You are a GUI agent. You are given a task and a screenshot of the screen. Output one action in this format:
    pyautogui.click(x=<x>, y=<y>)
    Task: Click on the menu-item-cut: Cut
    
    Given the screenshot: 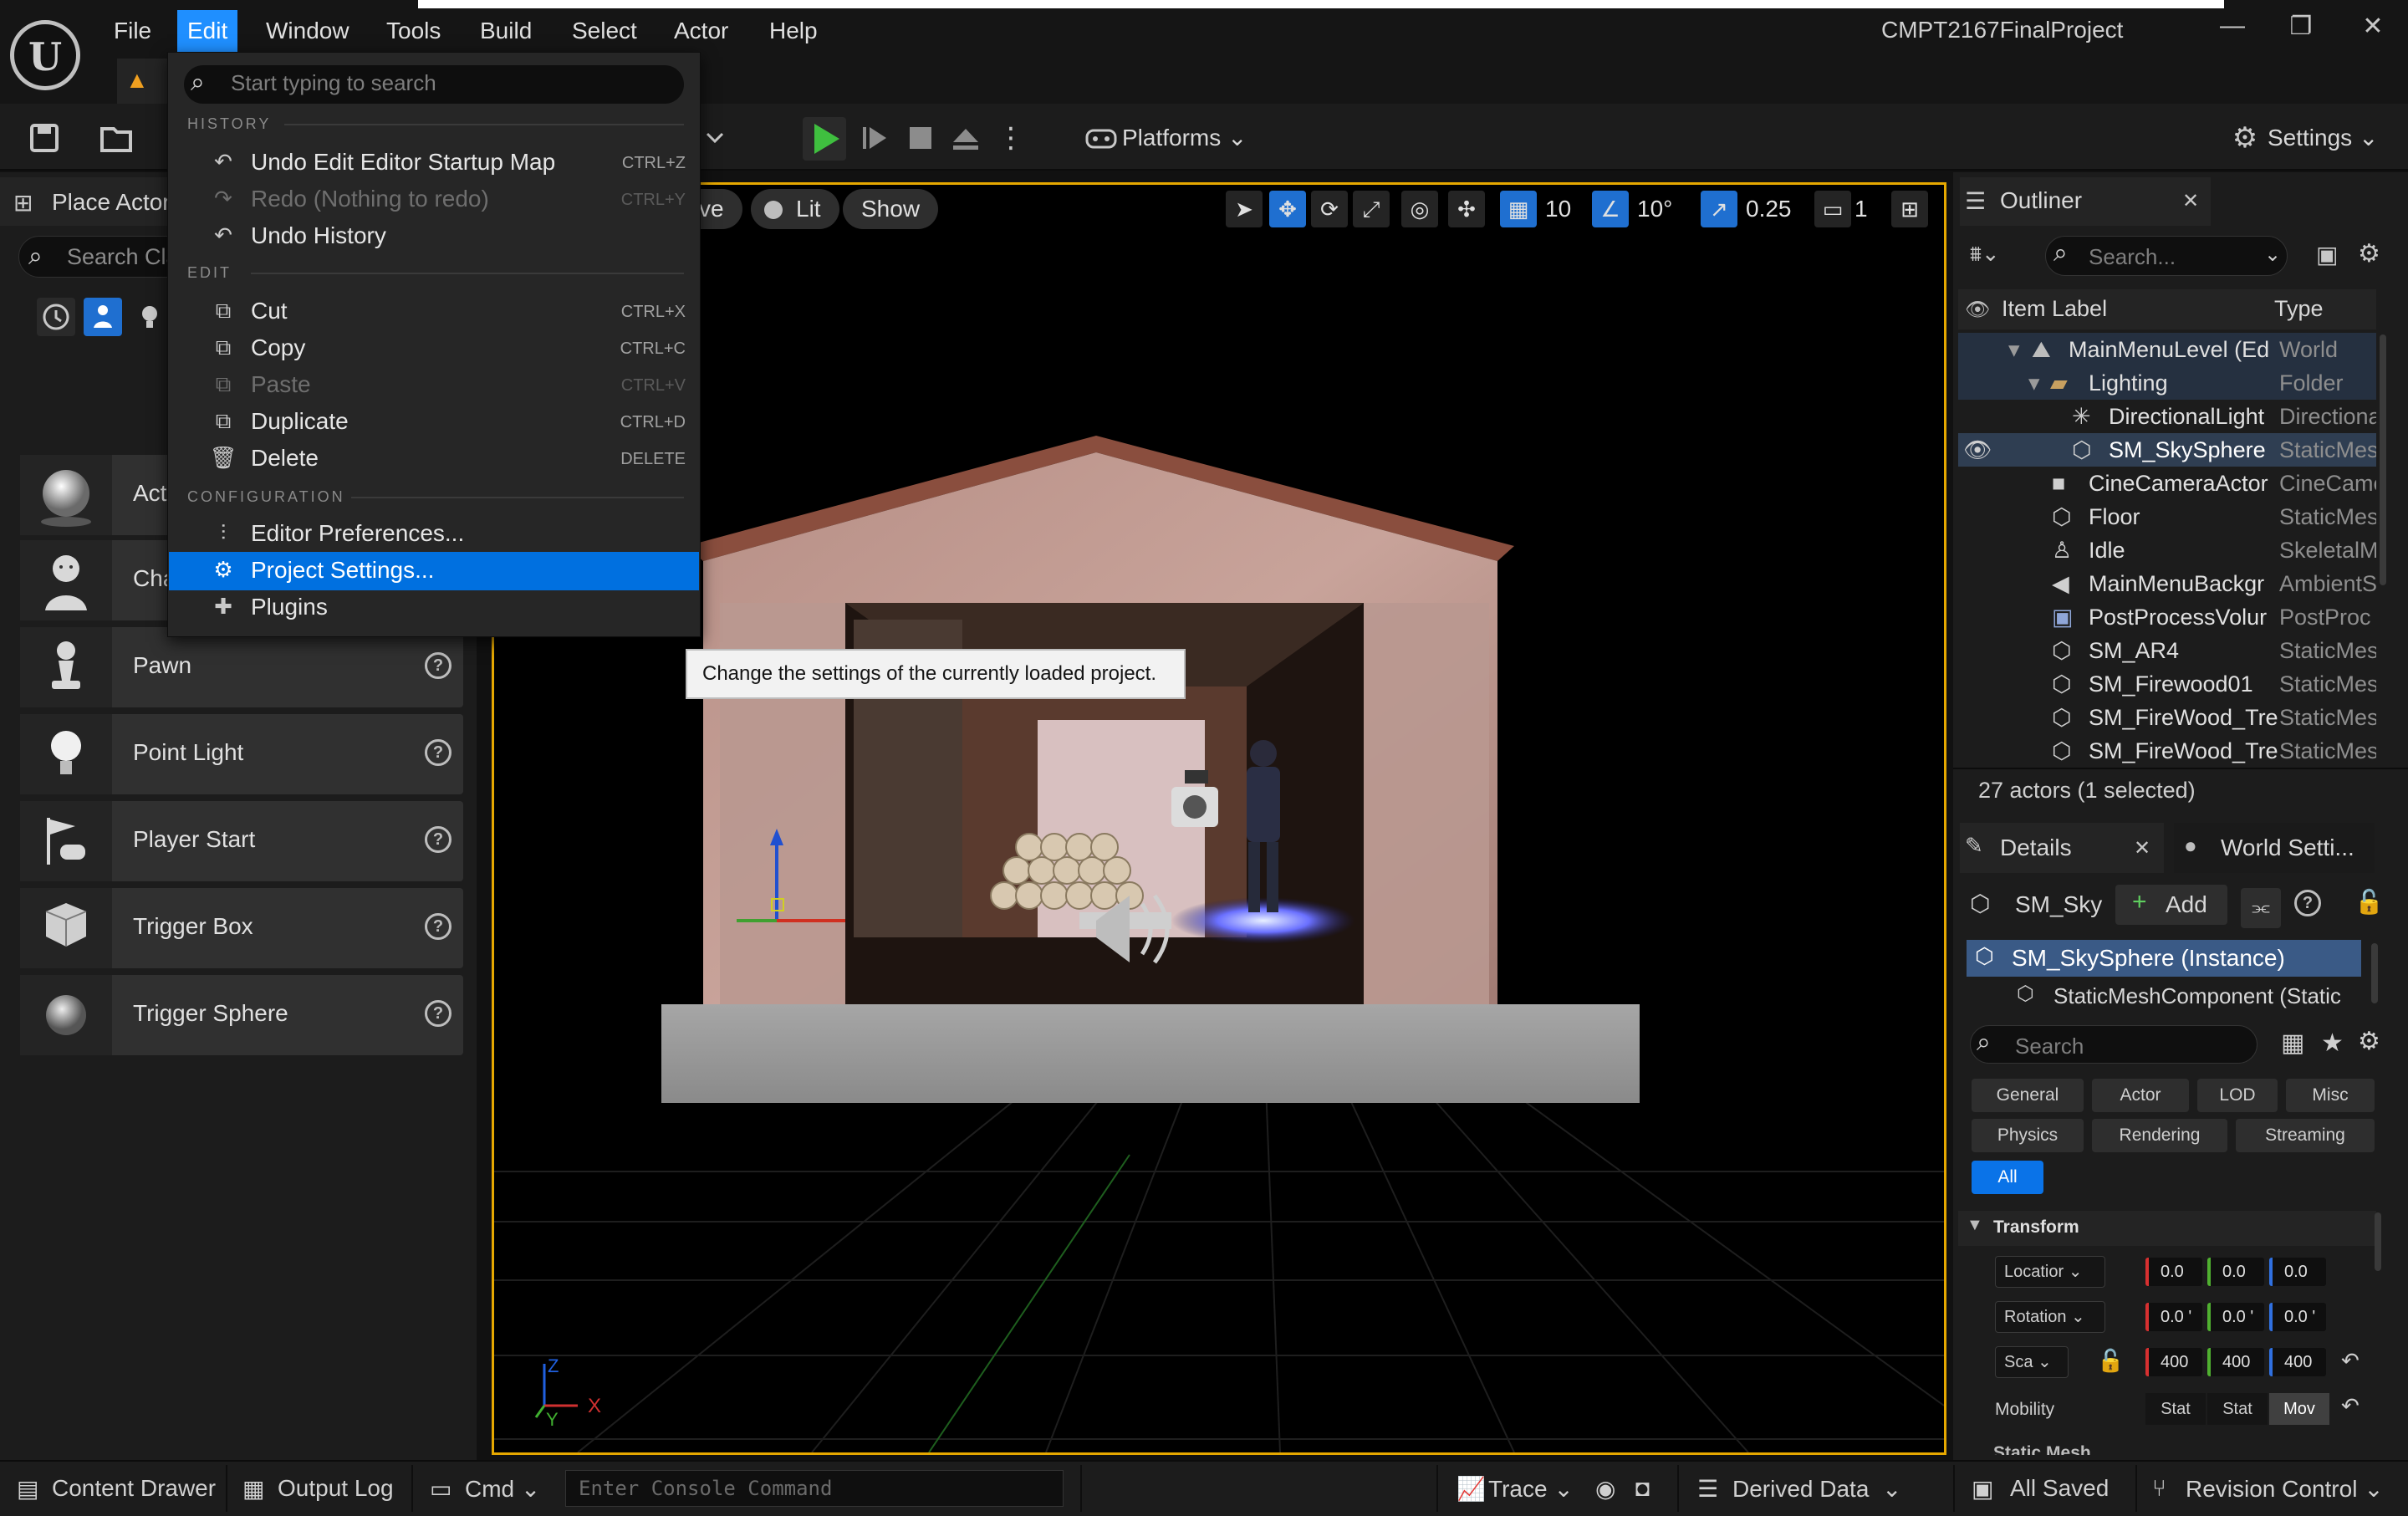 What is the action you would take?
    pyautogui.click(x=270, y=311)
    